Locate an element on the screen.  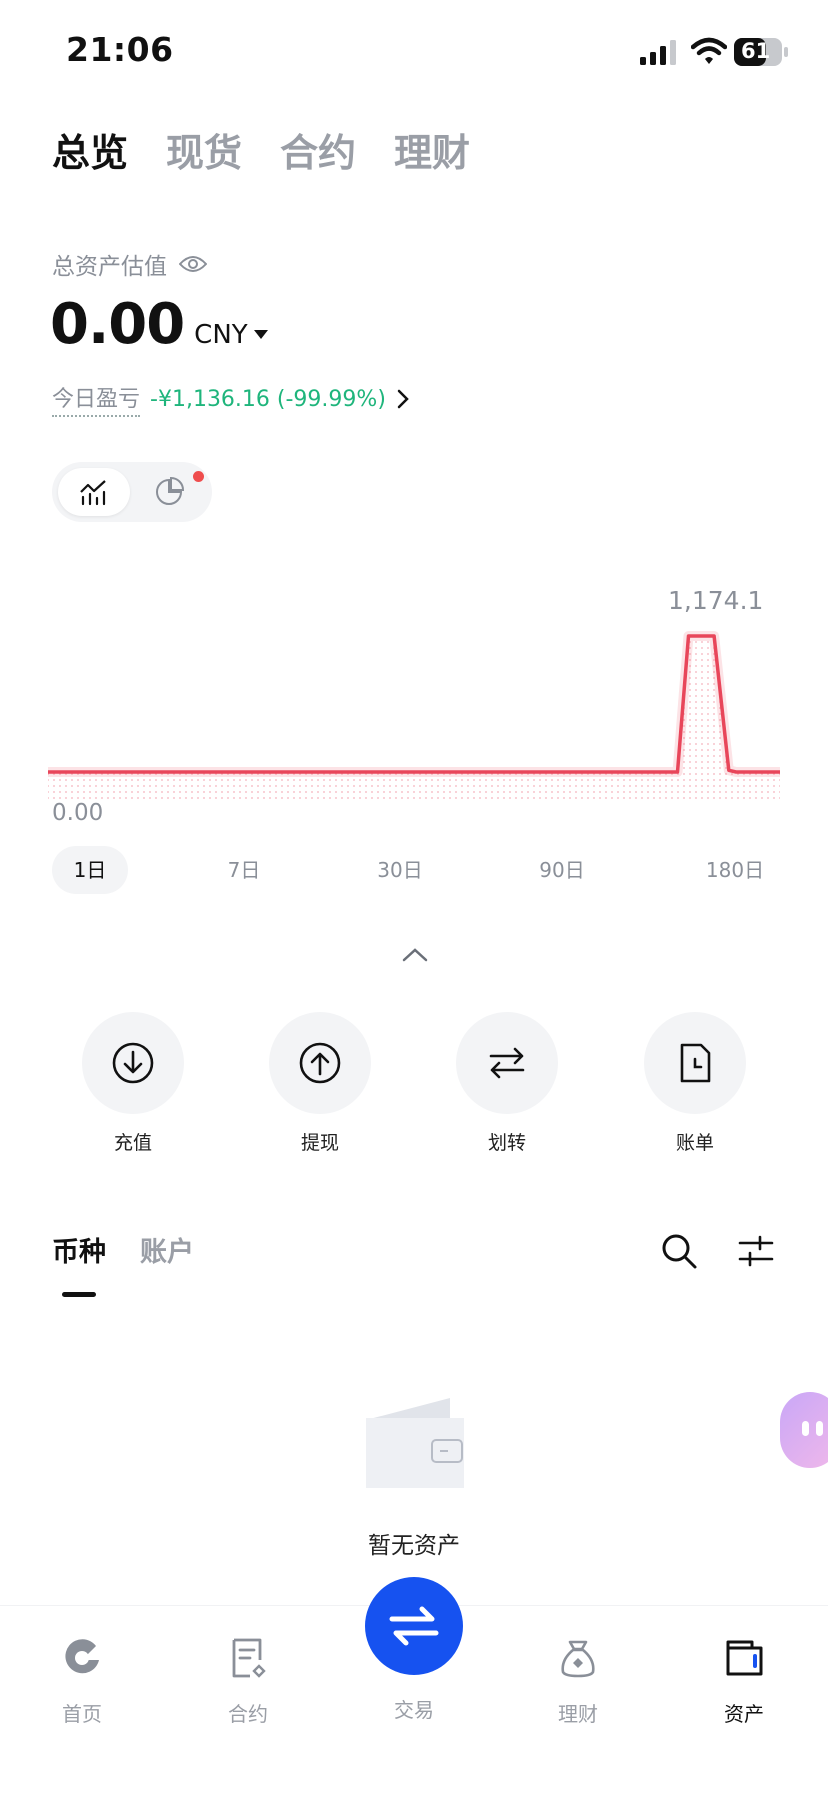
trade-button is located at coordinates (414, 1626).